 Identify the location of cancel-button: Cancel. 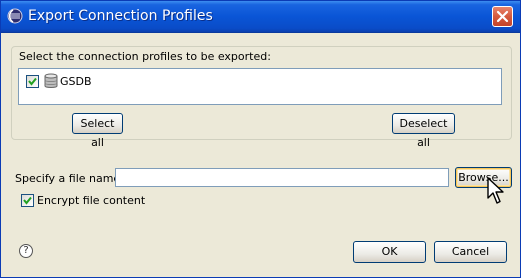
(470, 252).